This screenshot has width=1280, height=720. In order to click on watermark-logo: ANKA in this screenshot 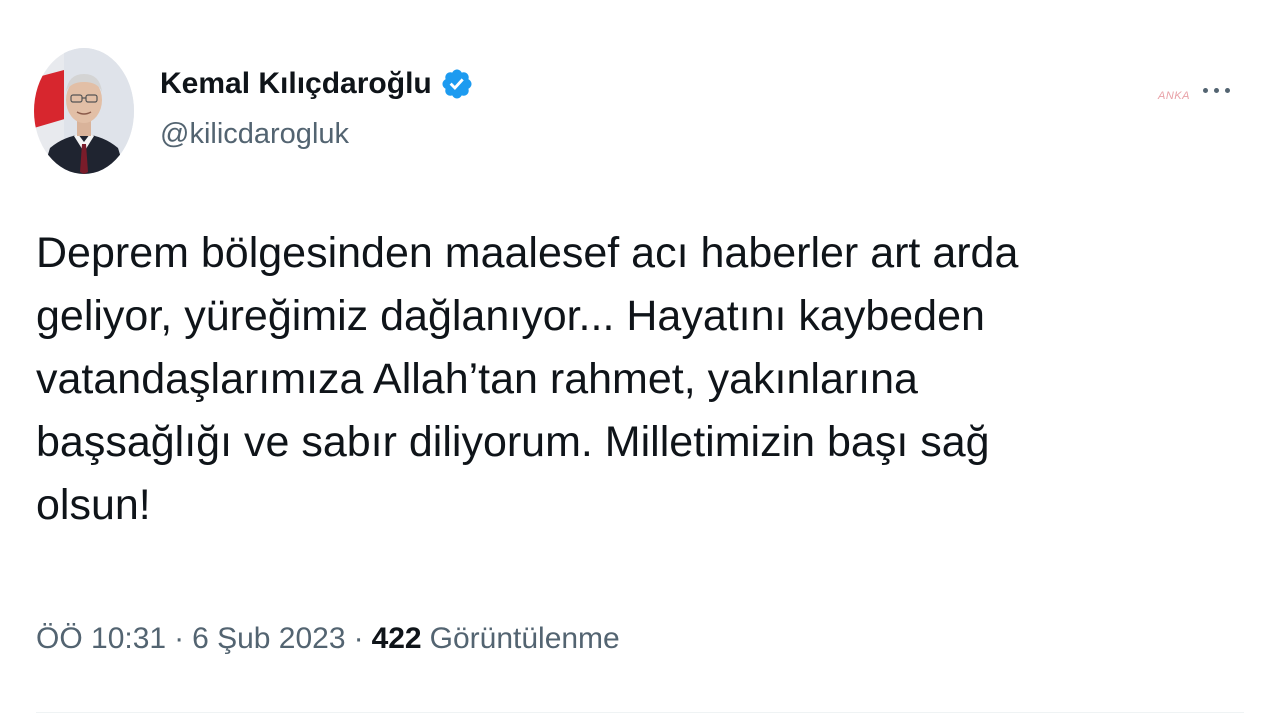, I will do `click(1174, 96)`.